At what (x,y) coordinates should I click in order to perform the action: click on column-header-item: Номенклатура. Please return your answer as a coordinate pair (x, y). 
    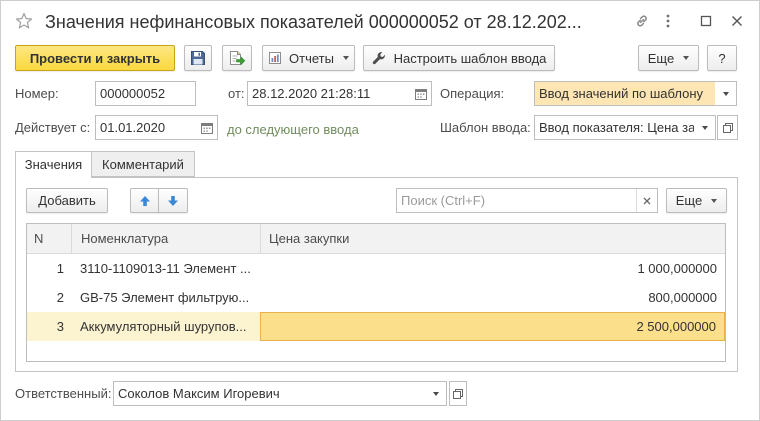
    Looking at the image, I should click on (165, 238).